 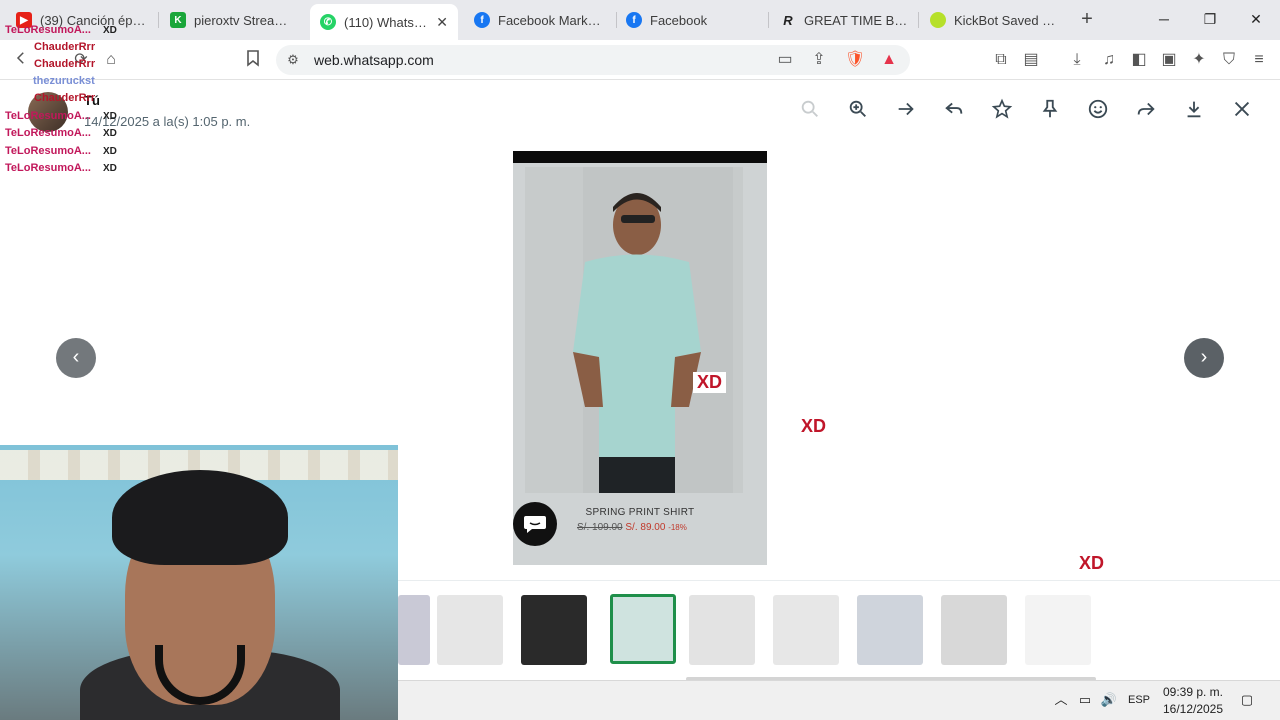 What do you see at coordinates (1242, 111) in the screenshot?
I see `close-icon` at bounding box center [1242, 111].